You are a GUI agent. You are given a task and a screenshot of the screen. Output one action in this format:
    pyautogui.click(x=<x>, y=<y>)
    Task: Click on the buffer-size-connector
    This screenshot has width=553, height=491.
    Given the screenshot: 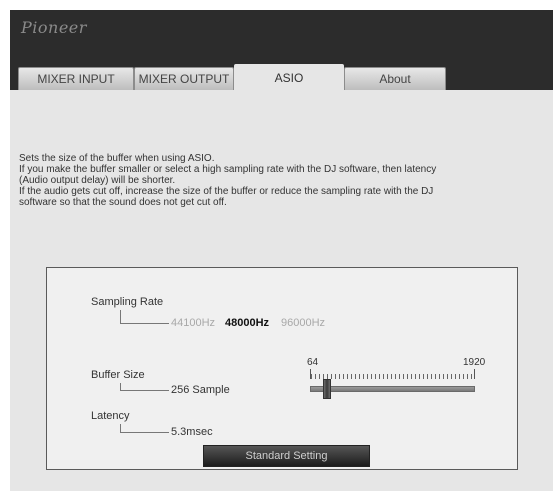 What is the action you would take?
    pyautogui.click(x=144, y=387)
    